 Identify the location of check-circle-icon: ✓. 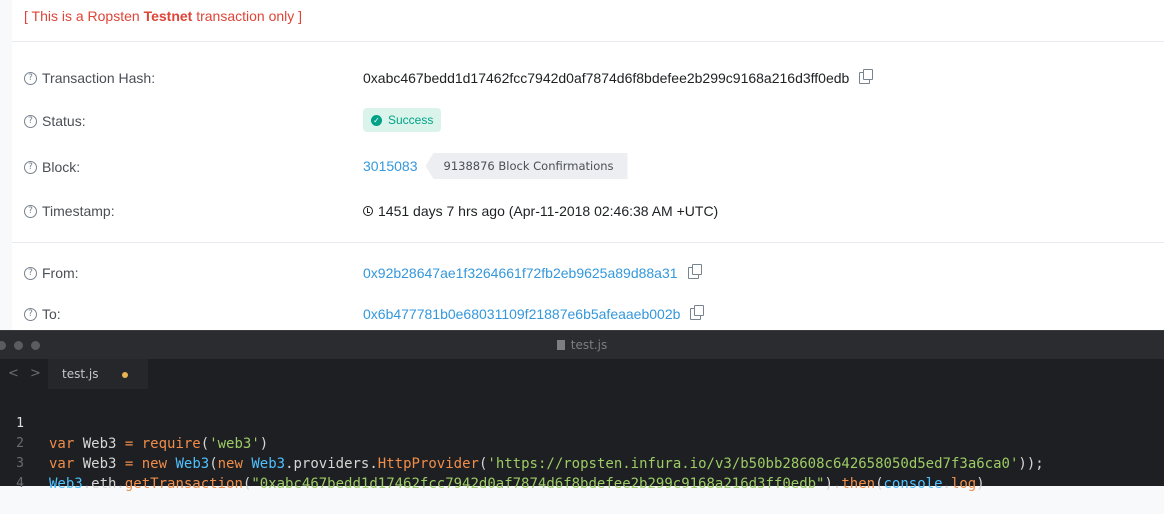
(376, 120).